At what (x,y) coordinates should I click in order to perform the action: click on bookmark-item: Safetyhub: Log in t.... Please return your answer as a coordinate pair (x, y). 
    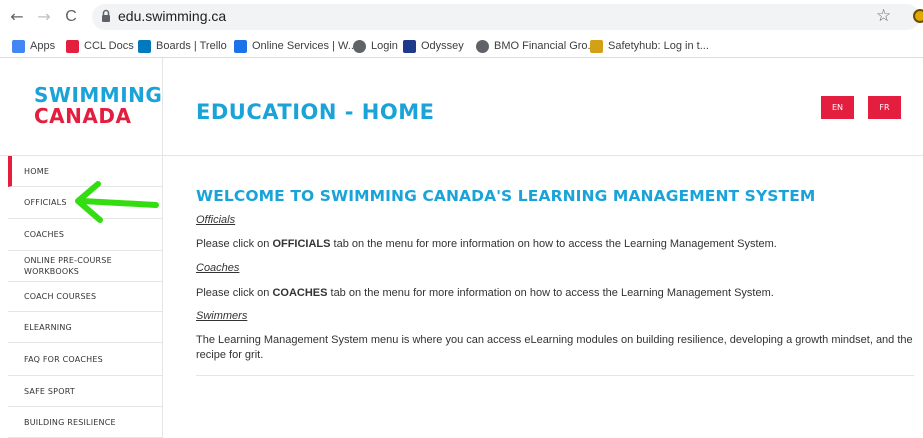
    Looking at the image, I should click on (649, 46).